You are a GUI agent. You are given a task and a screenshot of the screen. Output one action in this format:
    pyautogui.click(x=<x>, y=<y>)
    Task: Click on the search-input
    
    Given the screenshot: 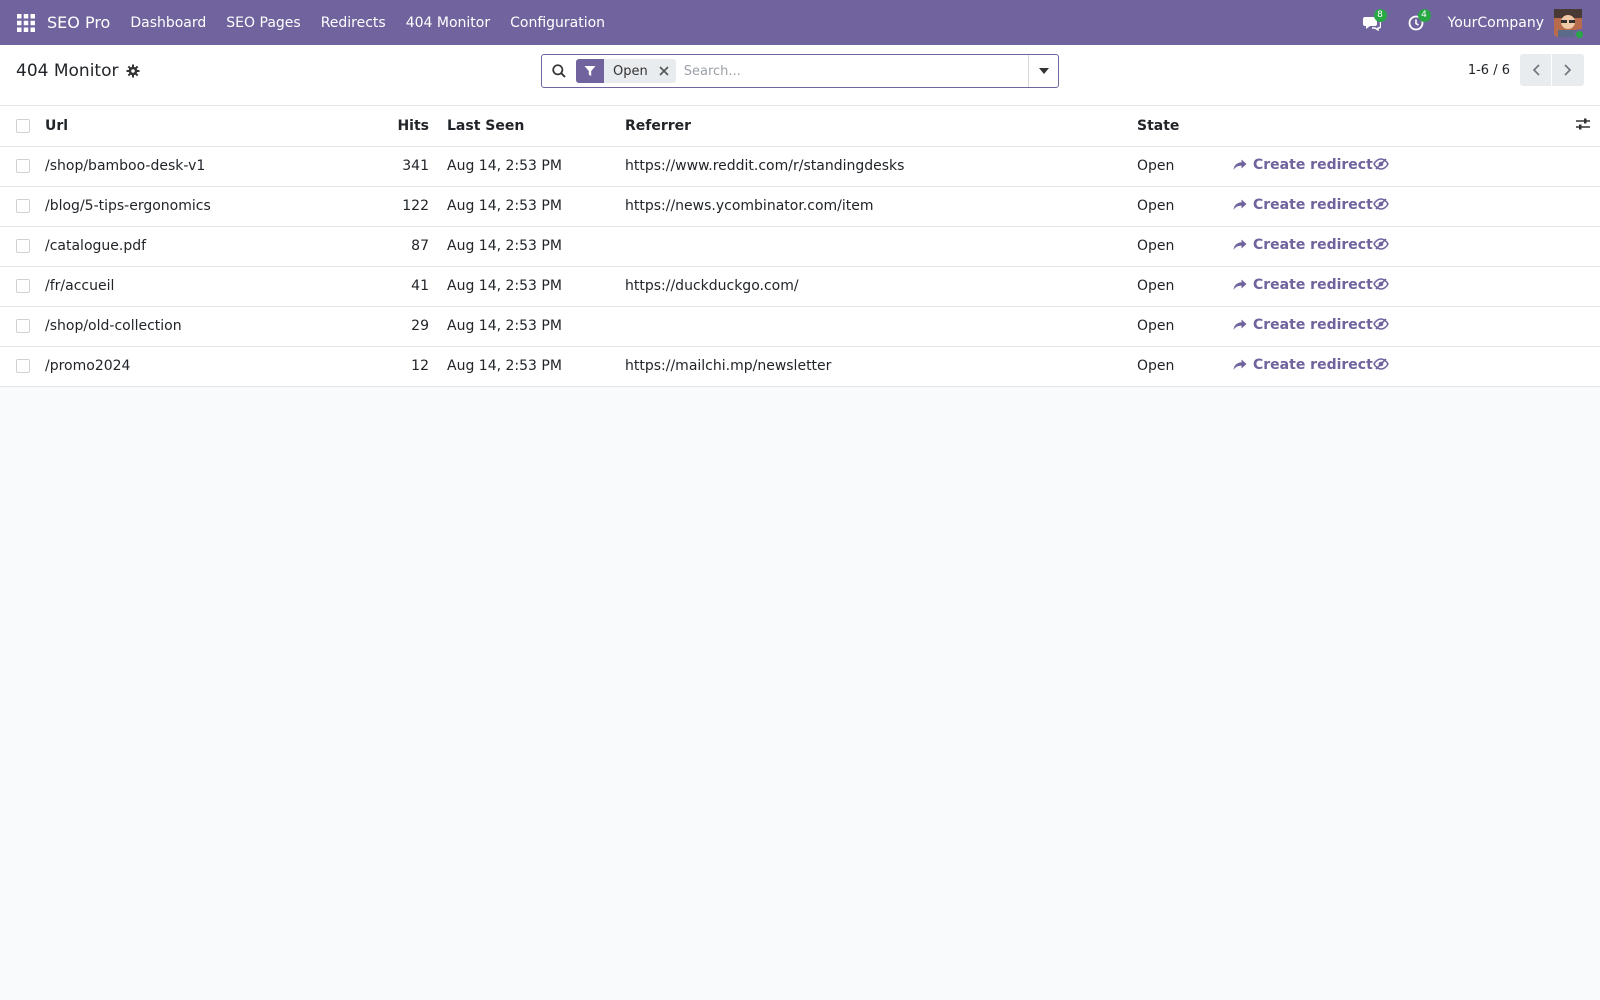 What is the action you would take?
    pyautogui.click(x=854, y=71)
    